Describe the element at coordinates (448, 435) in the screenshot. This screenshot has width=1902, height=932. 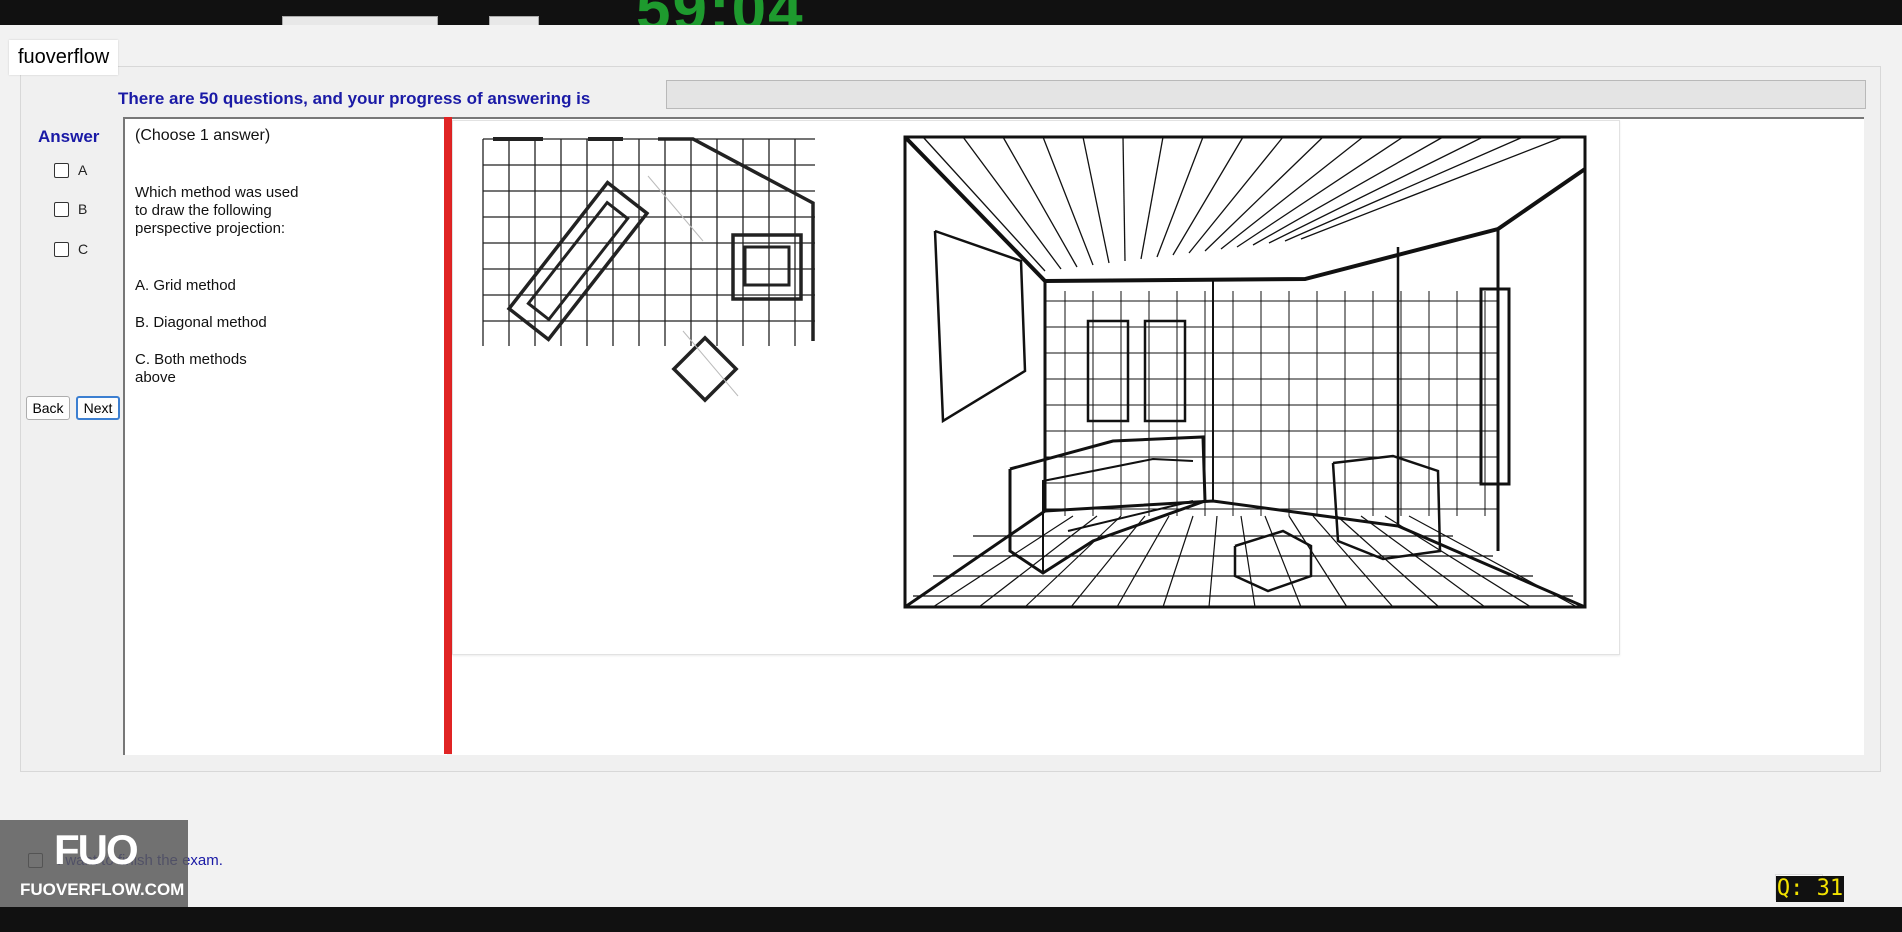
I see `panel-divider` at that location.